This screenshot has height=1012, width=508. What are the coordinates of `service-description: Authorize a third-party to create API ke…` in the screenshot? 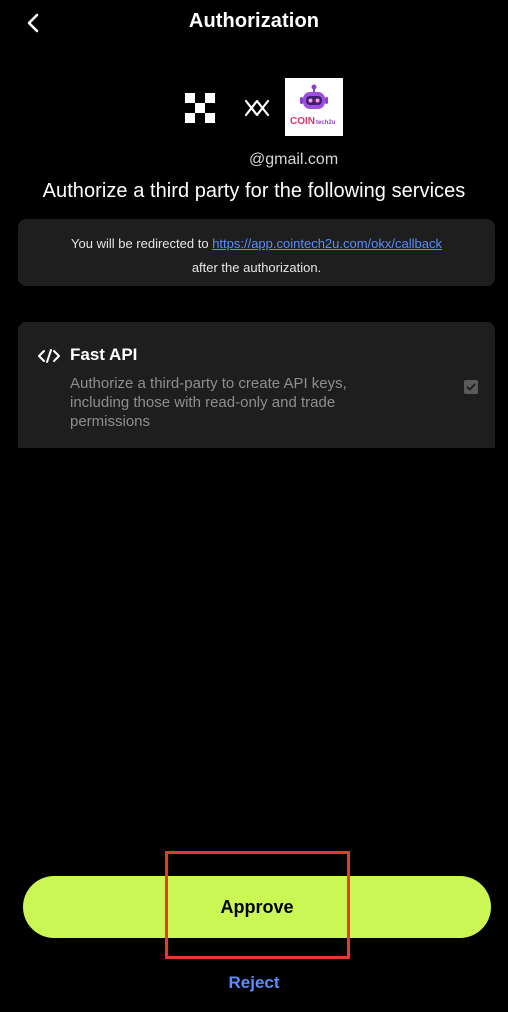 It's located at (208, 402).